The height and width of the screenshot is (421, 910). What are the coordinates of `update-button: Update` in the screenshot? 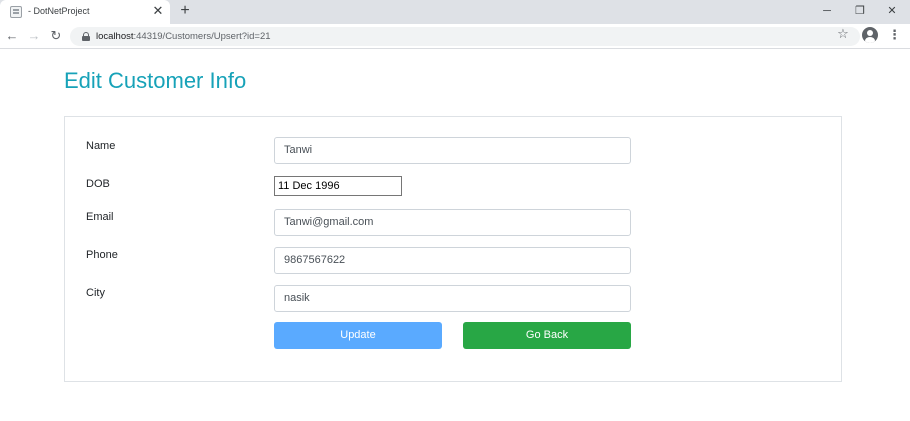 It's located at (358, 335).